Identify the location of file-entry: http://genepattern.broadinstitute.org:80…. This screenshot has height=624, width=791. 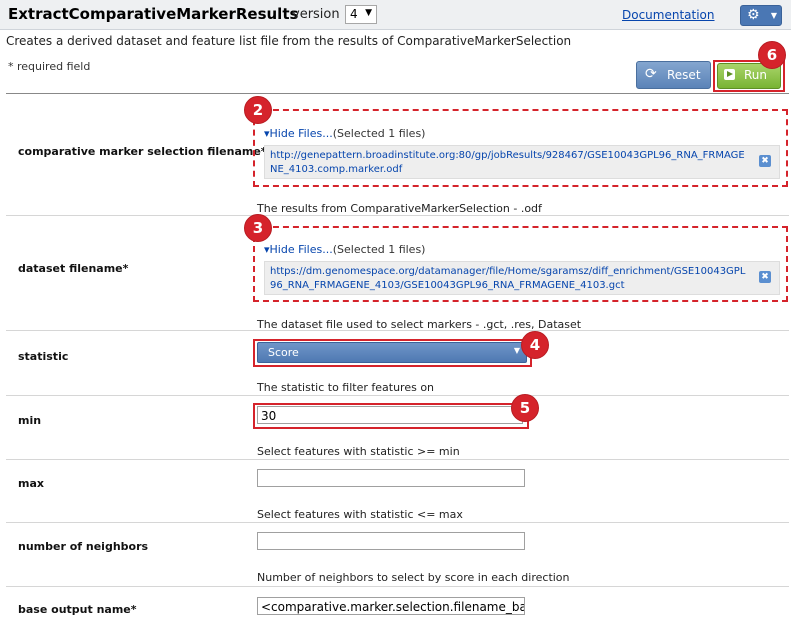
(522, 162).